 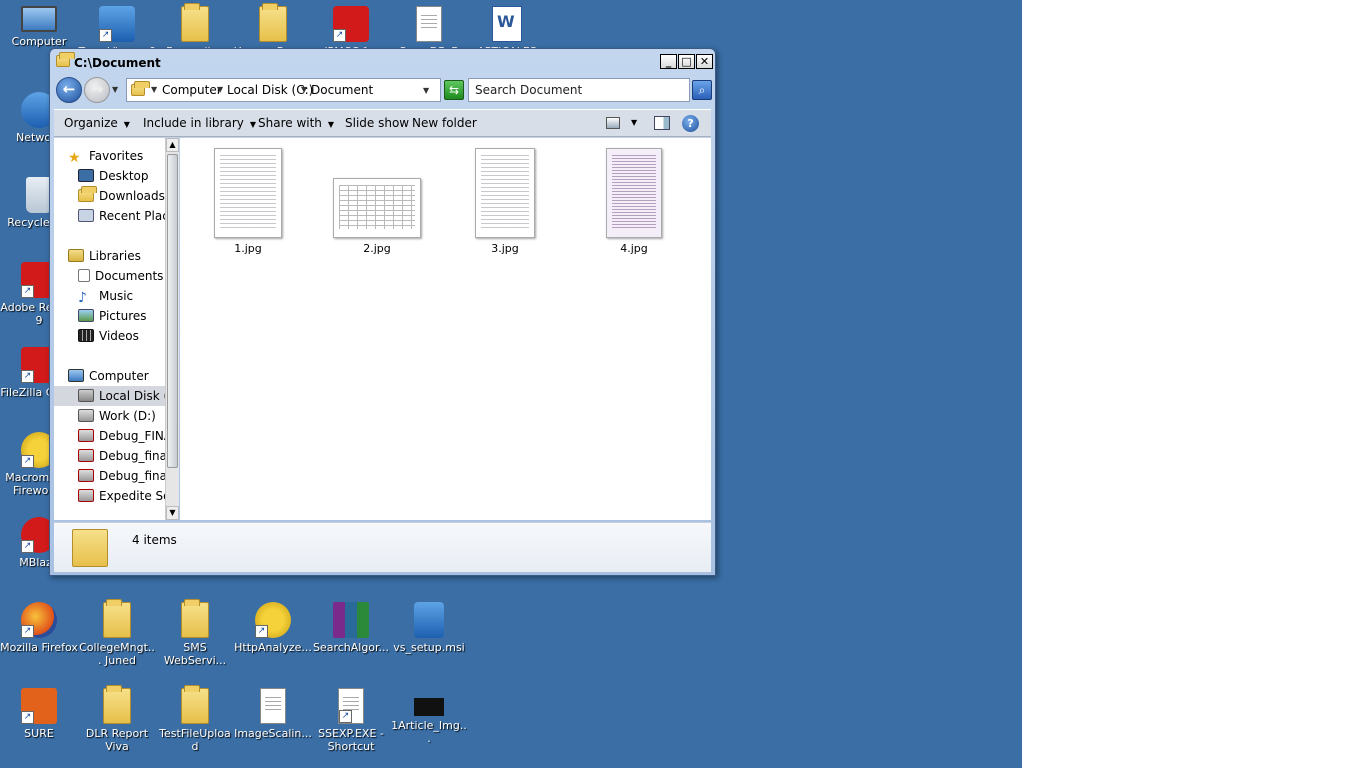 I want to click on help-icon: ?, so click(x=690, y=123).